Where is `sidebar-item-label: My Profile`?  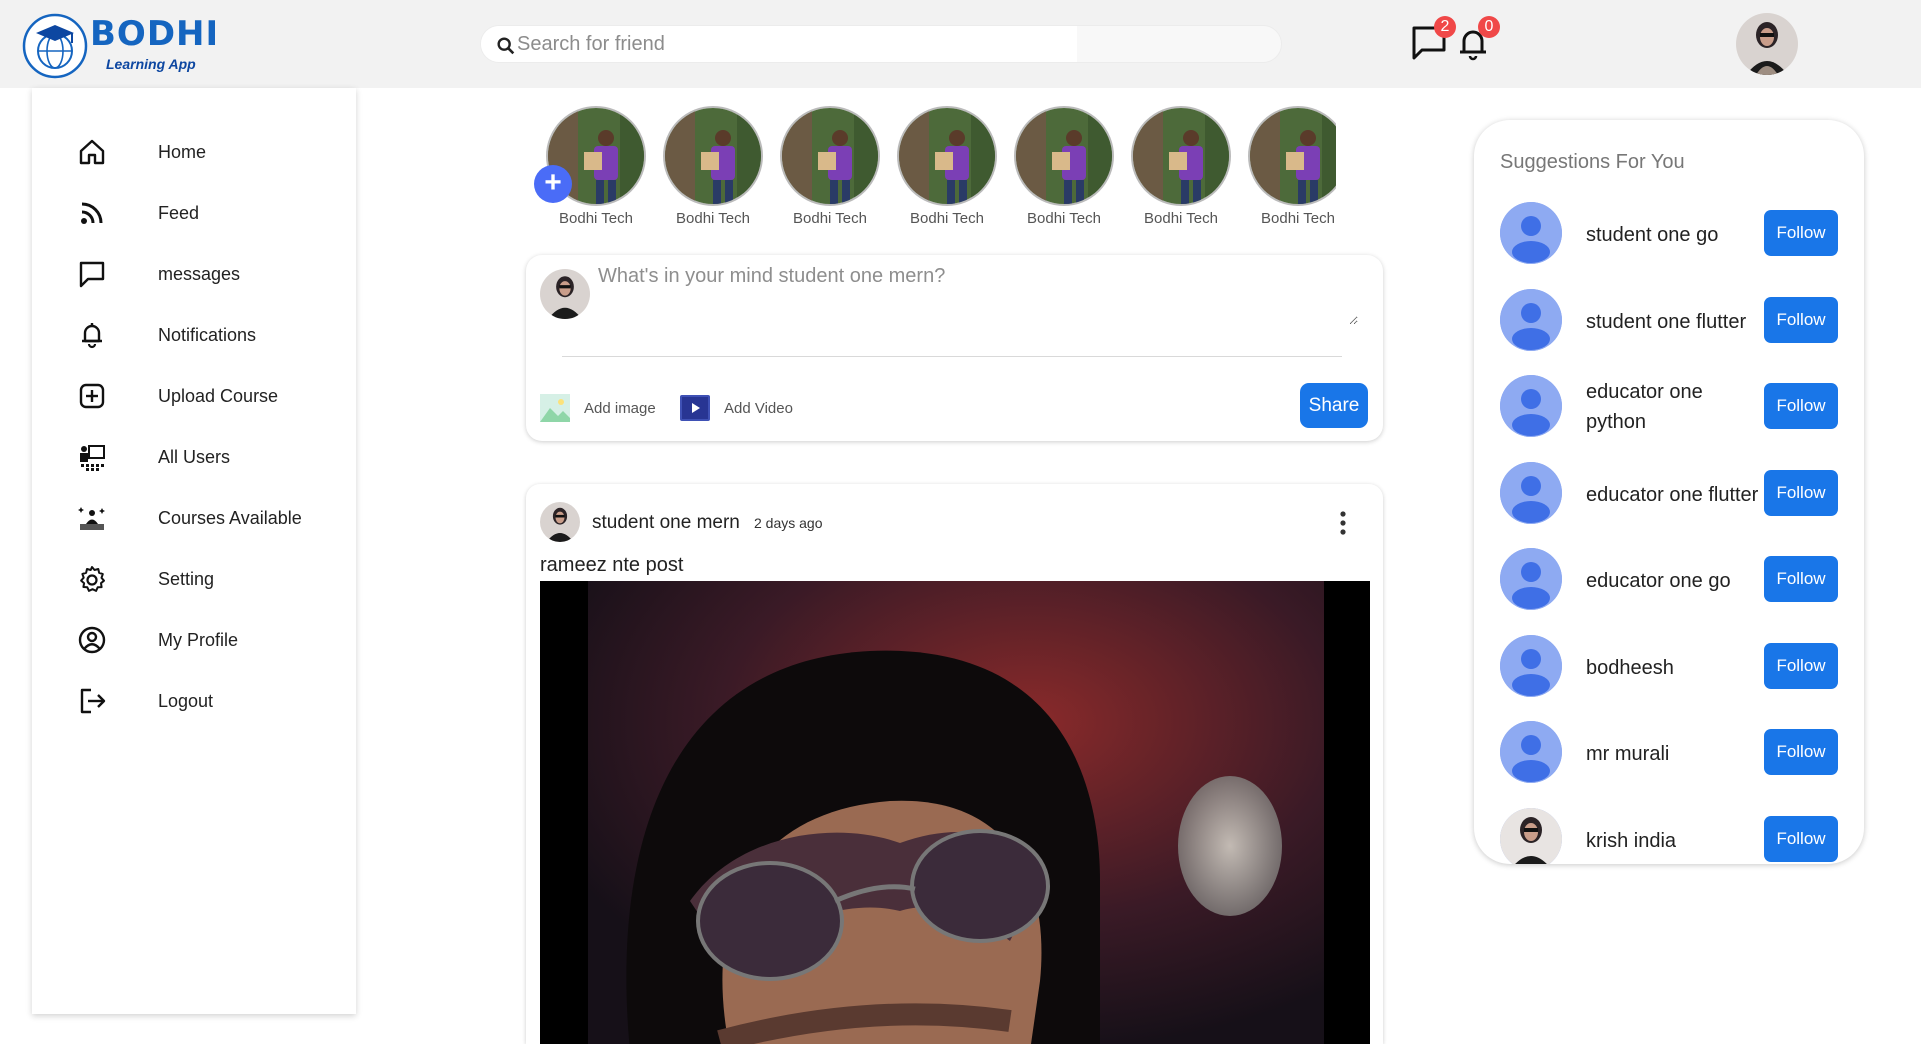
sidebar-item-label: My Profile is located at coordinates (198, 640).